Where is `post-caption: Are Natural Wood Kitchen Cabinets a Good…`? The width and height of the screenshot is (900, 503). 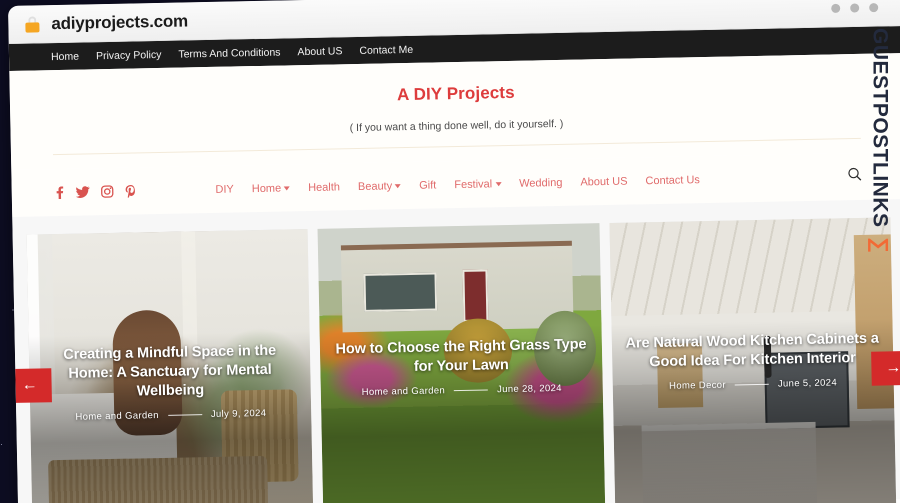
post-caption: Are Natural Wood Kitchen Cabinets a Good… is located at coordinates (752, 361).